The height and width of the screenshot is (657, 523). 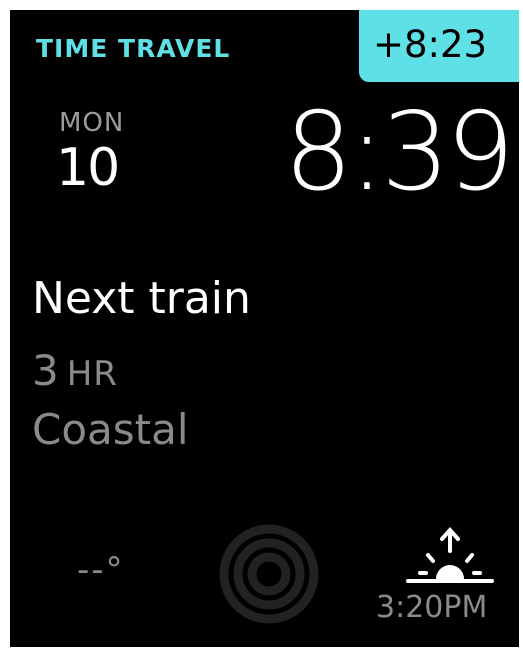 What do you see at coordinates (439, 46) in the screenshot?
I see `time-offset-badge: +8:23` at bounding box center [439, 46].